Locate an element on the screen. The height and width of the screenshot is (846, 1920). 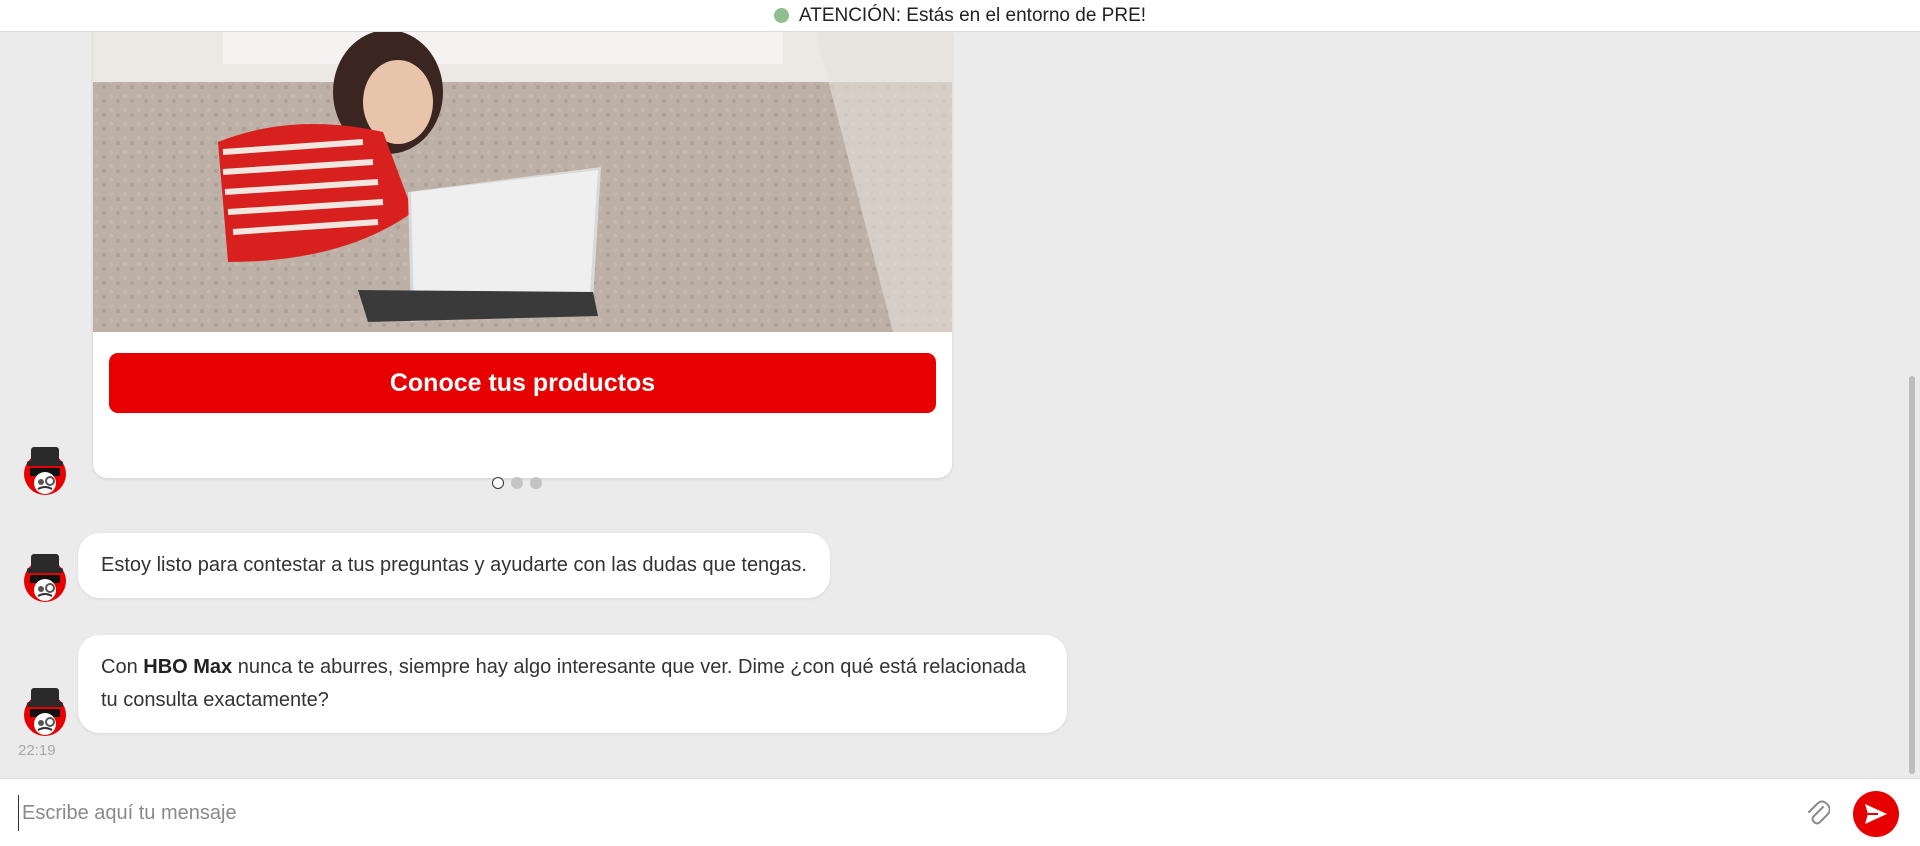
send-button is located at coordinates (1876, 814).